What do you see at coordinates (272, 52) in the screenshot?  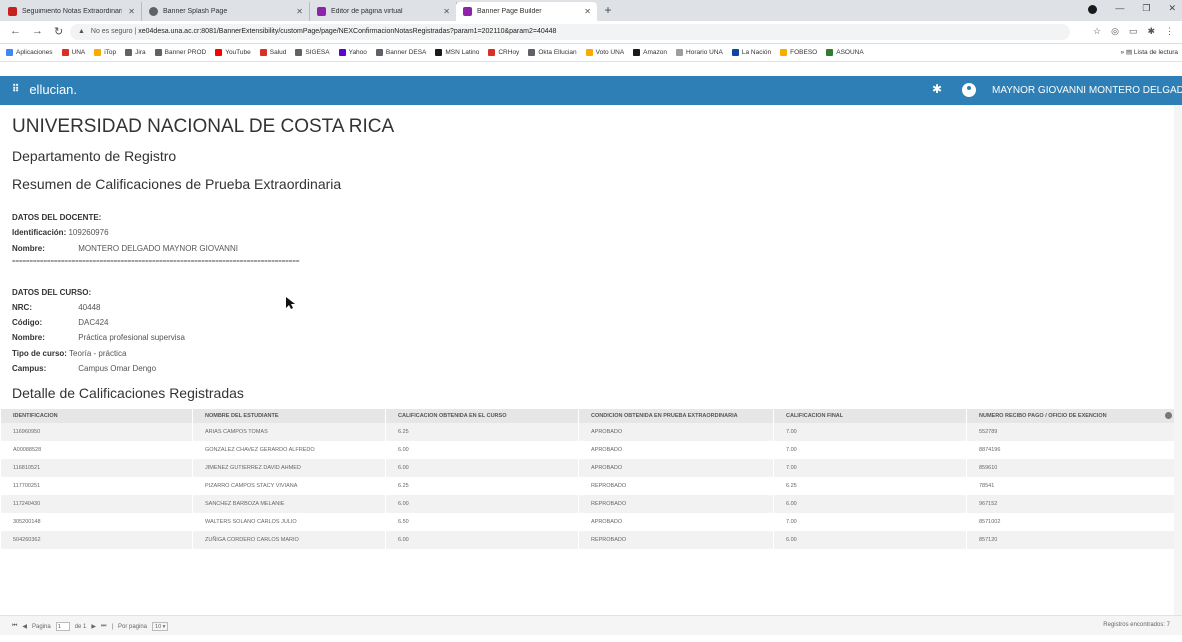 I see `bookmark-item: Salud` at bounding box center [272, 52].